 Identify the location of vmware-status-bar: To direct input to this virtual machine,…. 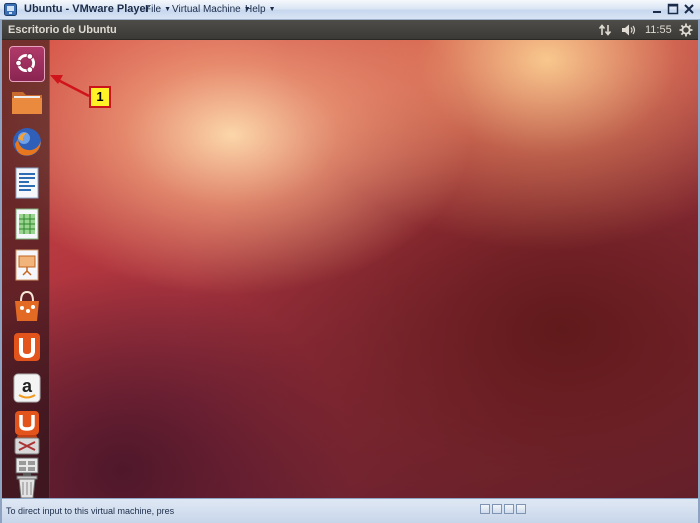
(350, 510).